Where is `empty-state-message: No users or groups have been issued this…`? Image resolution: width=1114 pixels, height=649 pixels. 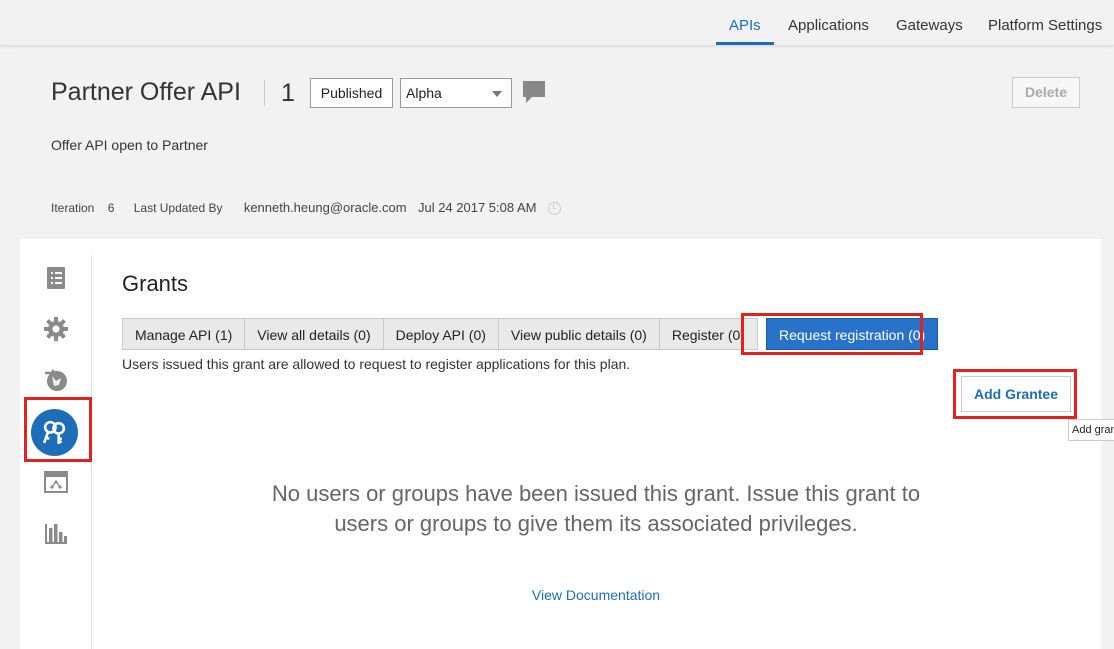 empty-state-message: No users or groups have been issued this… is located at coordinates (596, 508).